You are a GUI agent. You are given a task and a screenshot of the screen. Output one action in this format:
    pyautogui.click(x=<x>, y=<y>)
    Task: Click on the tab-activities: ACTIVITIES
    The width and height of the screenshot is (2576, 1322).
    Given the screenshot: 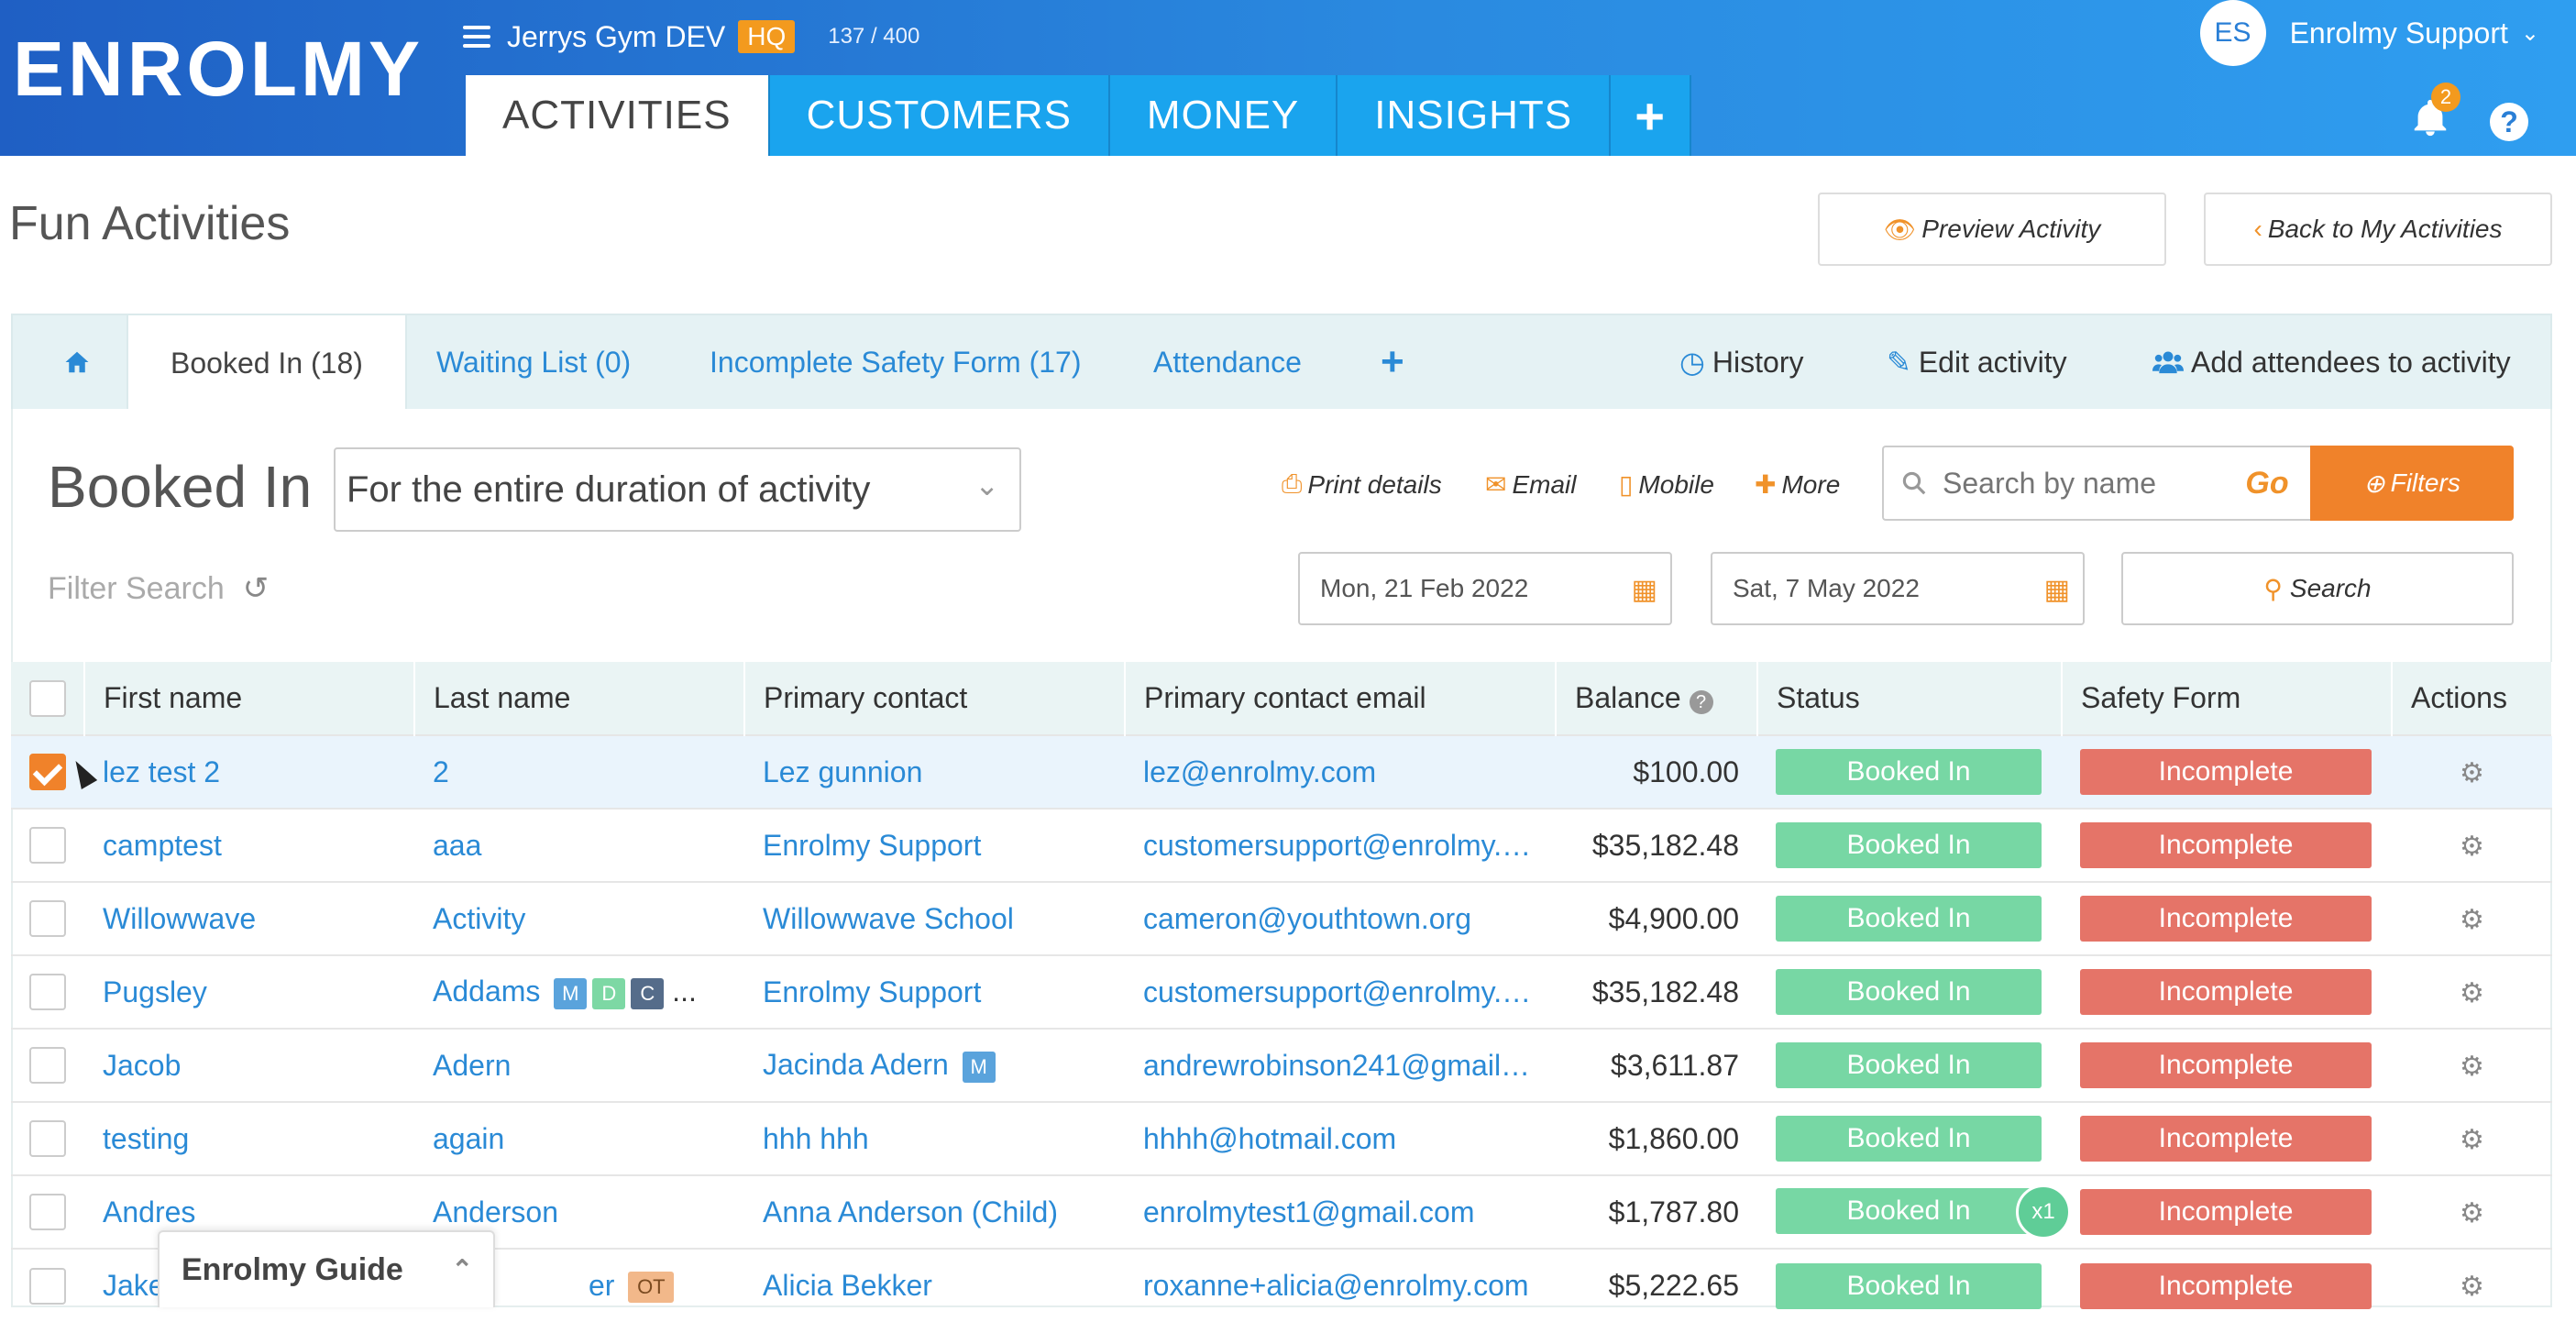 What is the action you would take?
    pyautogui.click(x=618, y=116)
    